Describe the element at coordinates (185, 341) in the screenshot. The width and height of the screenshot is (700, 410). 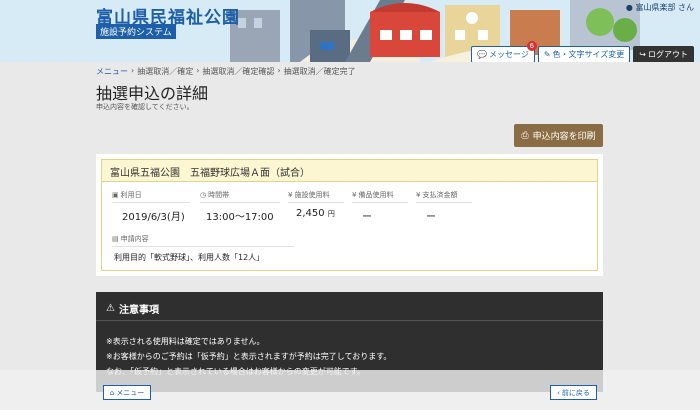
I see `notes-line: ※表示される使用料は確定ではありません。` at that location.